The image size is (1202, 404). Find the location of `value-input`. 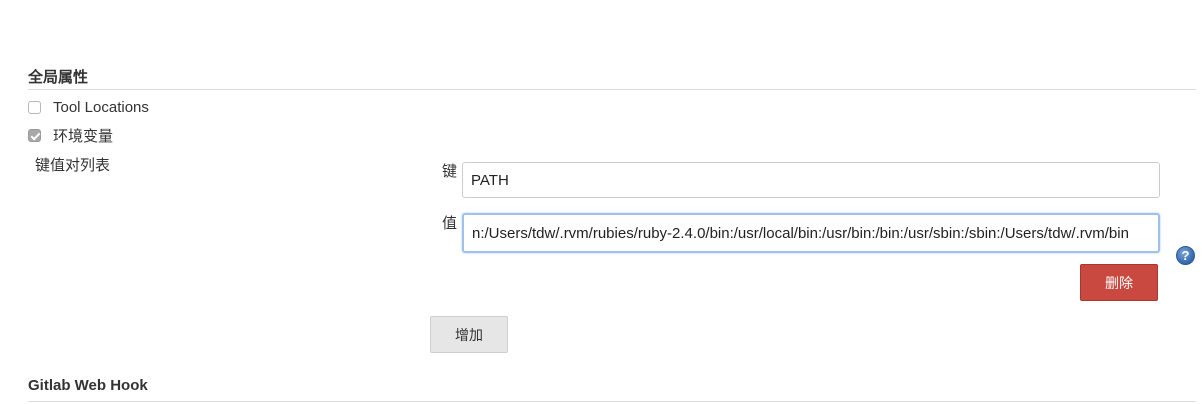

value-input is located at coordinates (811, 233).